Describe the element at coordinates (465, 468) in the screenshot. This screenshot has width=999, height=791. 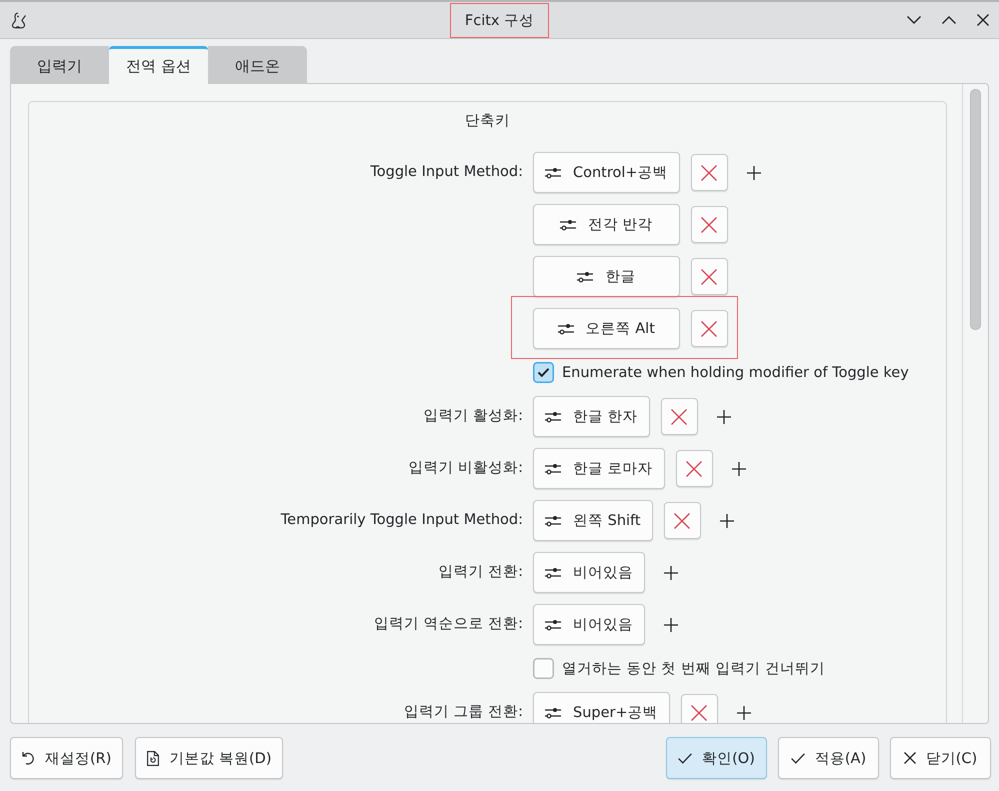
I see `field-label: 입력기 비활성화:` at that location.